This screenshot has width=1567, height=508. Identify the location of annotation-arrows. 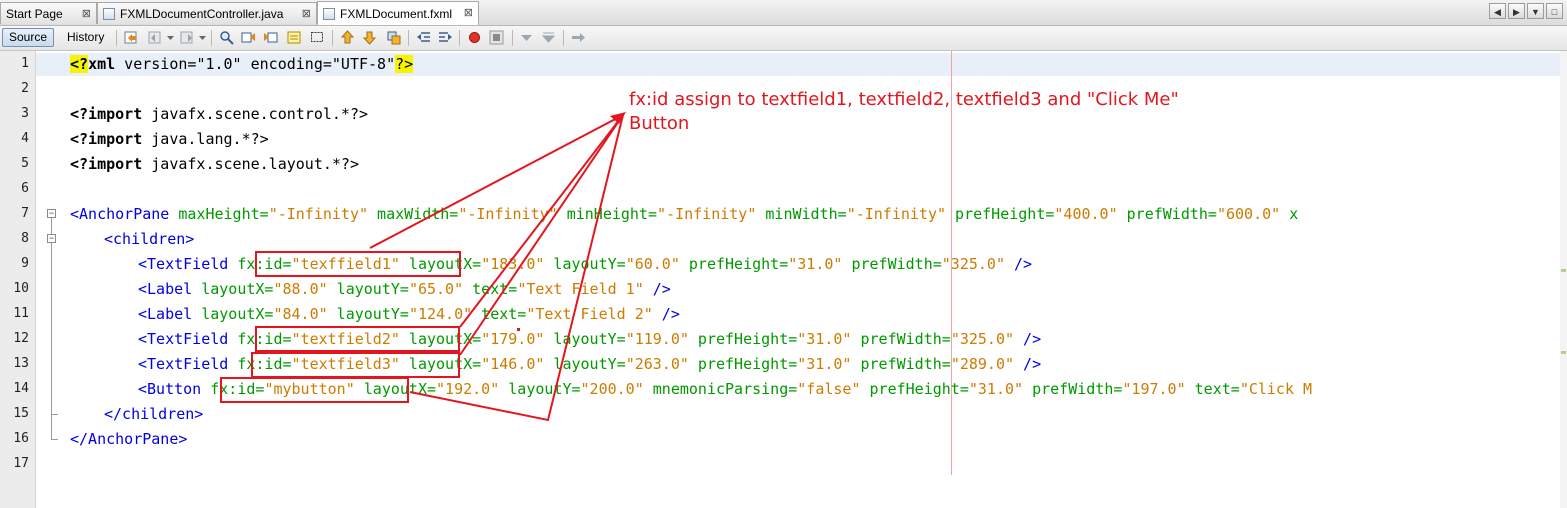
(497, 267).